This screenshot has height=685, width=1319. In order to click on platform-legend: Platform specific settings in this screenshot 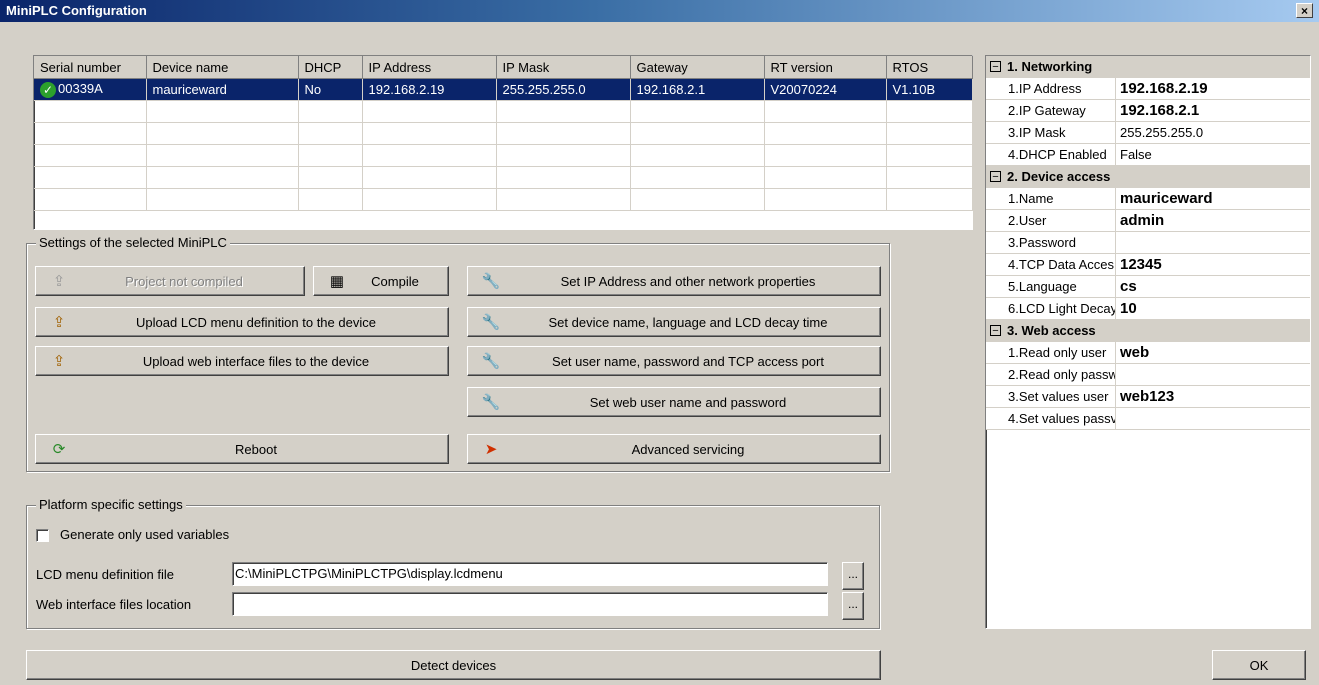, I will do `click(111, 504)`.